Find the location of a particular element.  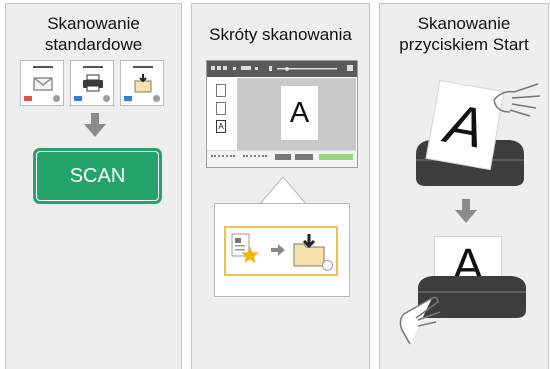

panel-title-line2: standardowe is located at coordinates (93, 44).